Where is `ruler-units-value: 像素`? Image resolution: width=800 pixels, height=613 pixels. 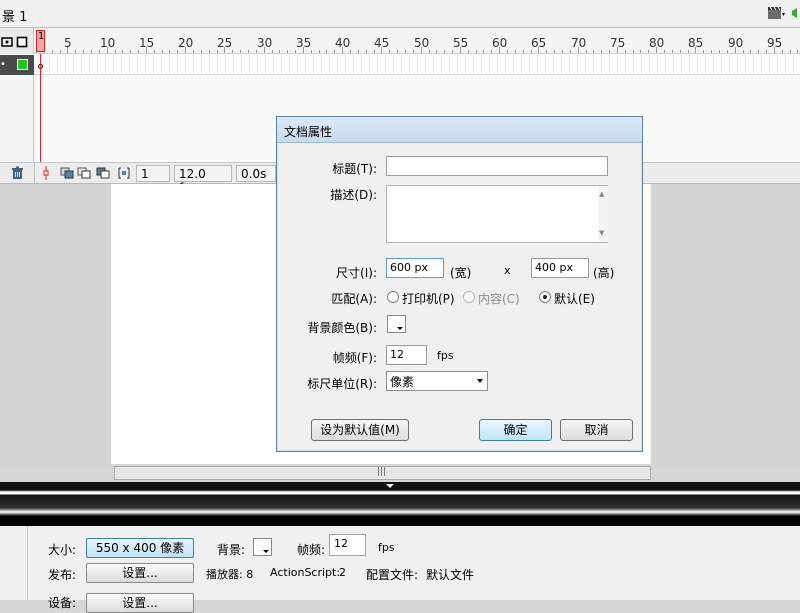
ruler-units-value: 像素 is located at coordinates (402, 382).